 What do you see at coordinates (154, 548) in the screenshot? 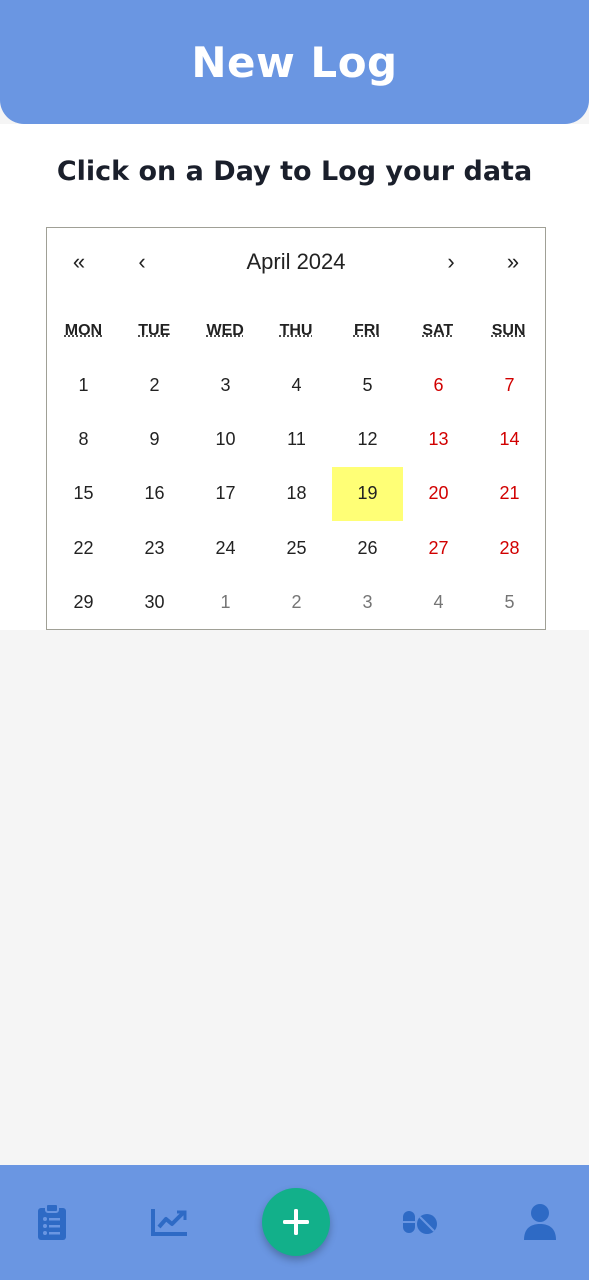
I see `calendar-day: 23` at bounding box center [154, 548].